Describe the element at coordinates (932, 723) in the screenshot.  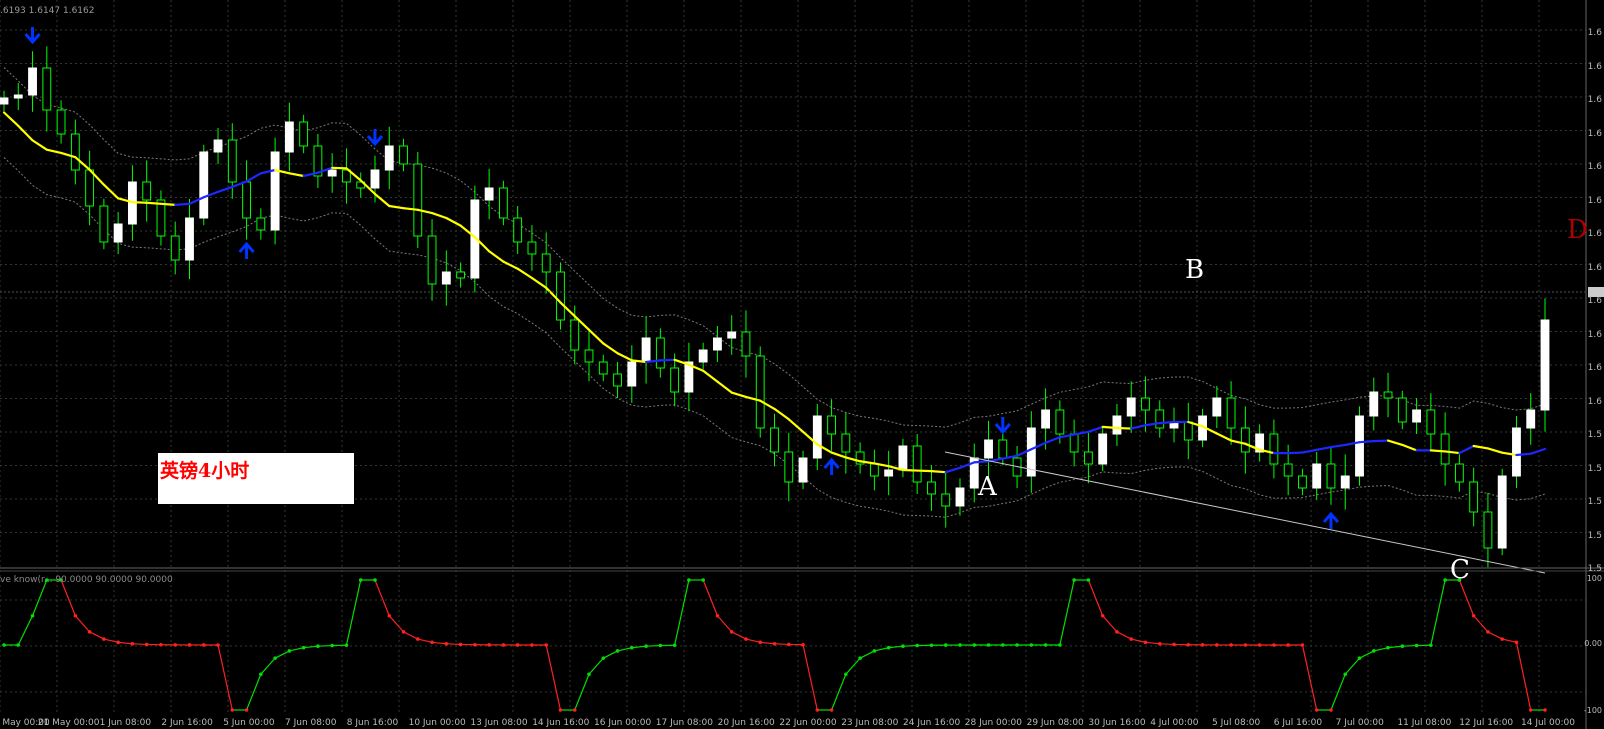
I see `x-tick-label: 24 Jun 16:00` at that location.